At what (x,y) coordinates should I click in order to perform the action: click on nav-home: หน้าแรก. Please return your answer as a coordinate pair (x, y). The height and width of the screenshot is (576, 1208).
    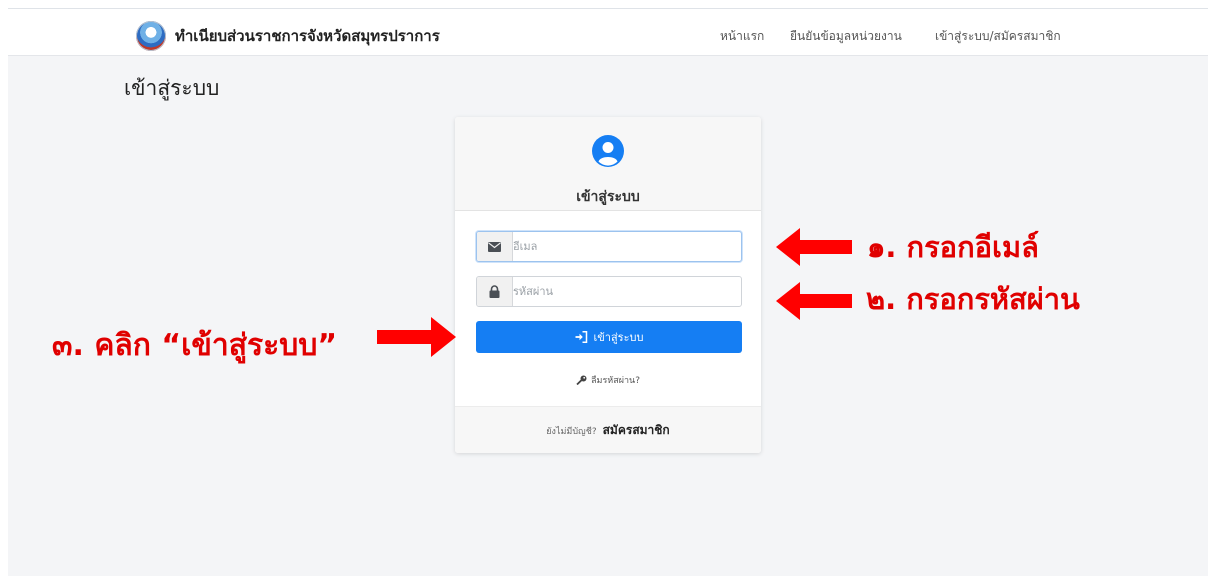
    Looking at the image, I should click on (742, 36).